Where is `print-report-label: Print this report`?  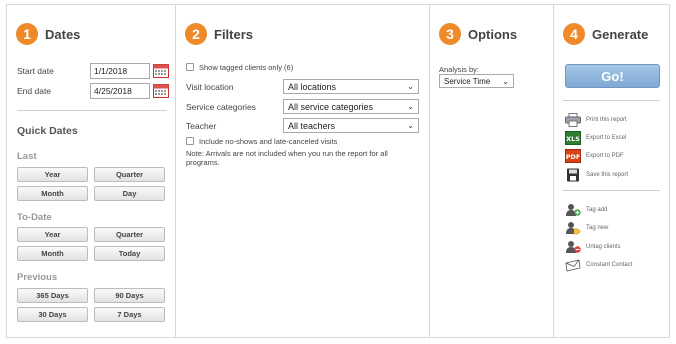 print-report-label: Print this report is located at coordinates (606, 120).